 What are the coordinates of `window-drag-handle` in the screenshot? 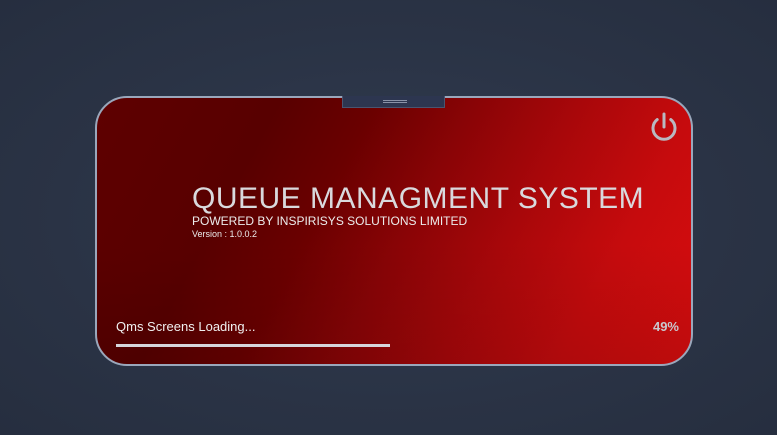 It's located at (393, 102).